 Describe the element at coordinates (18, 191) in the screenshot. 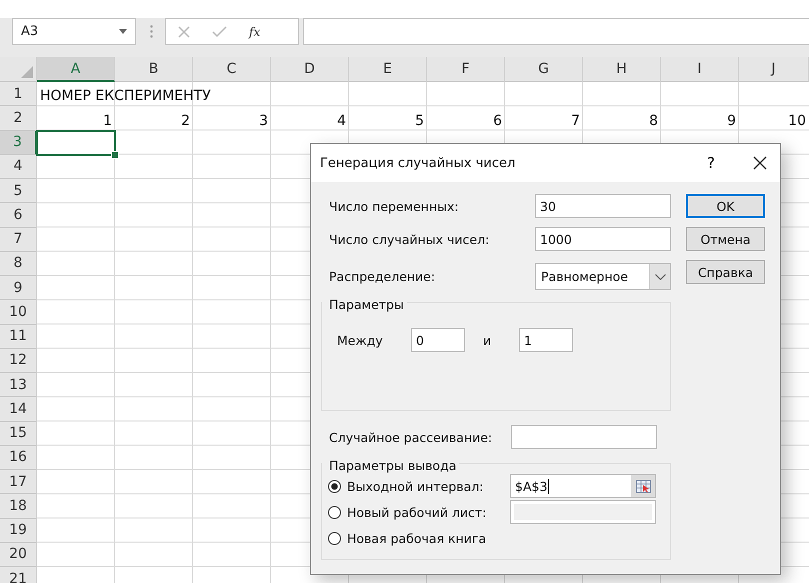

I see `row-header: 5` at that location.